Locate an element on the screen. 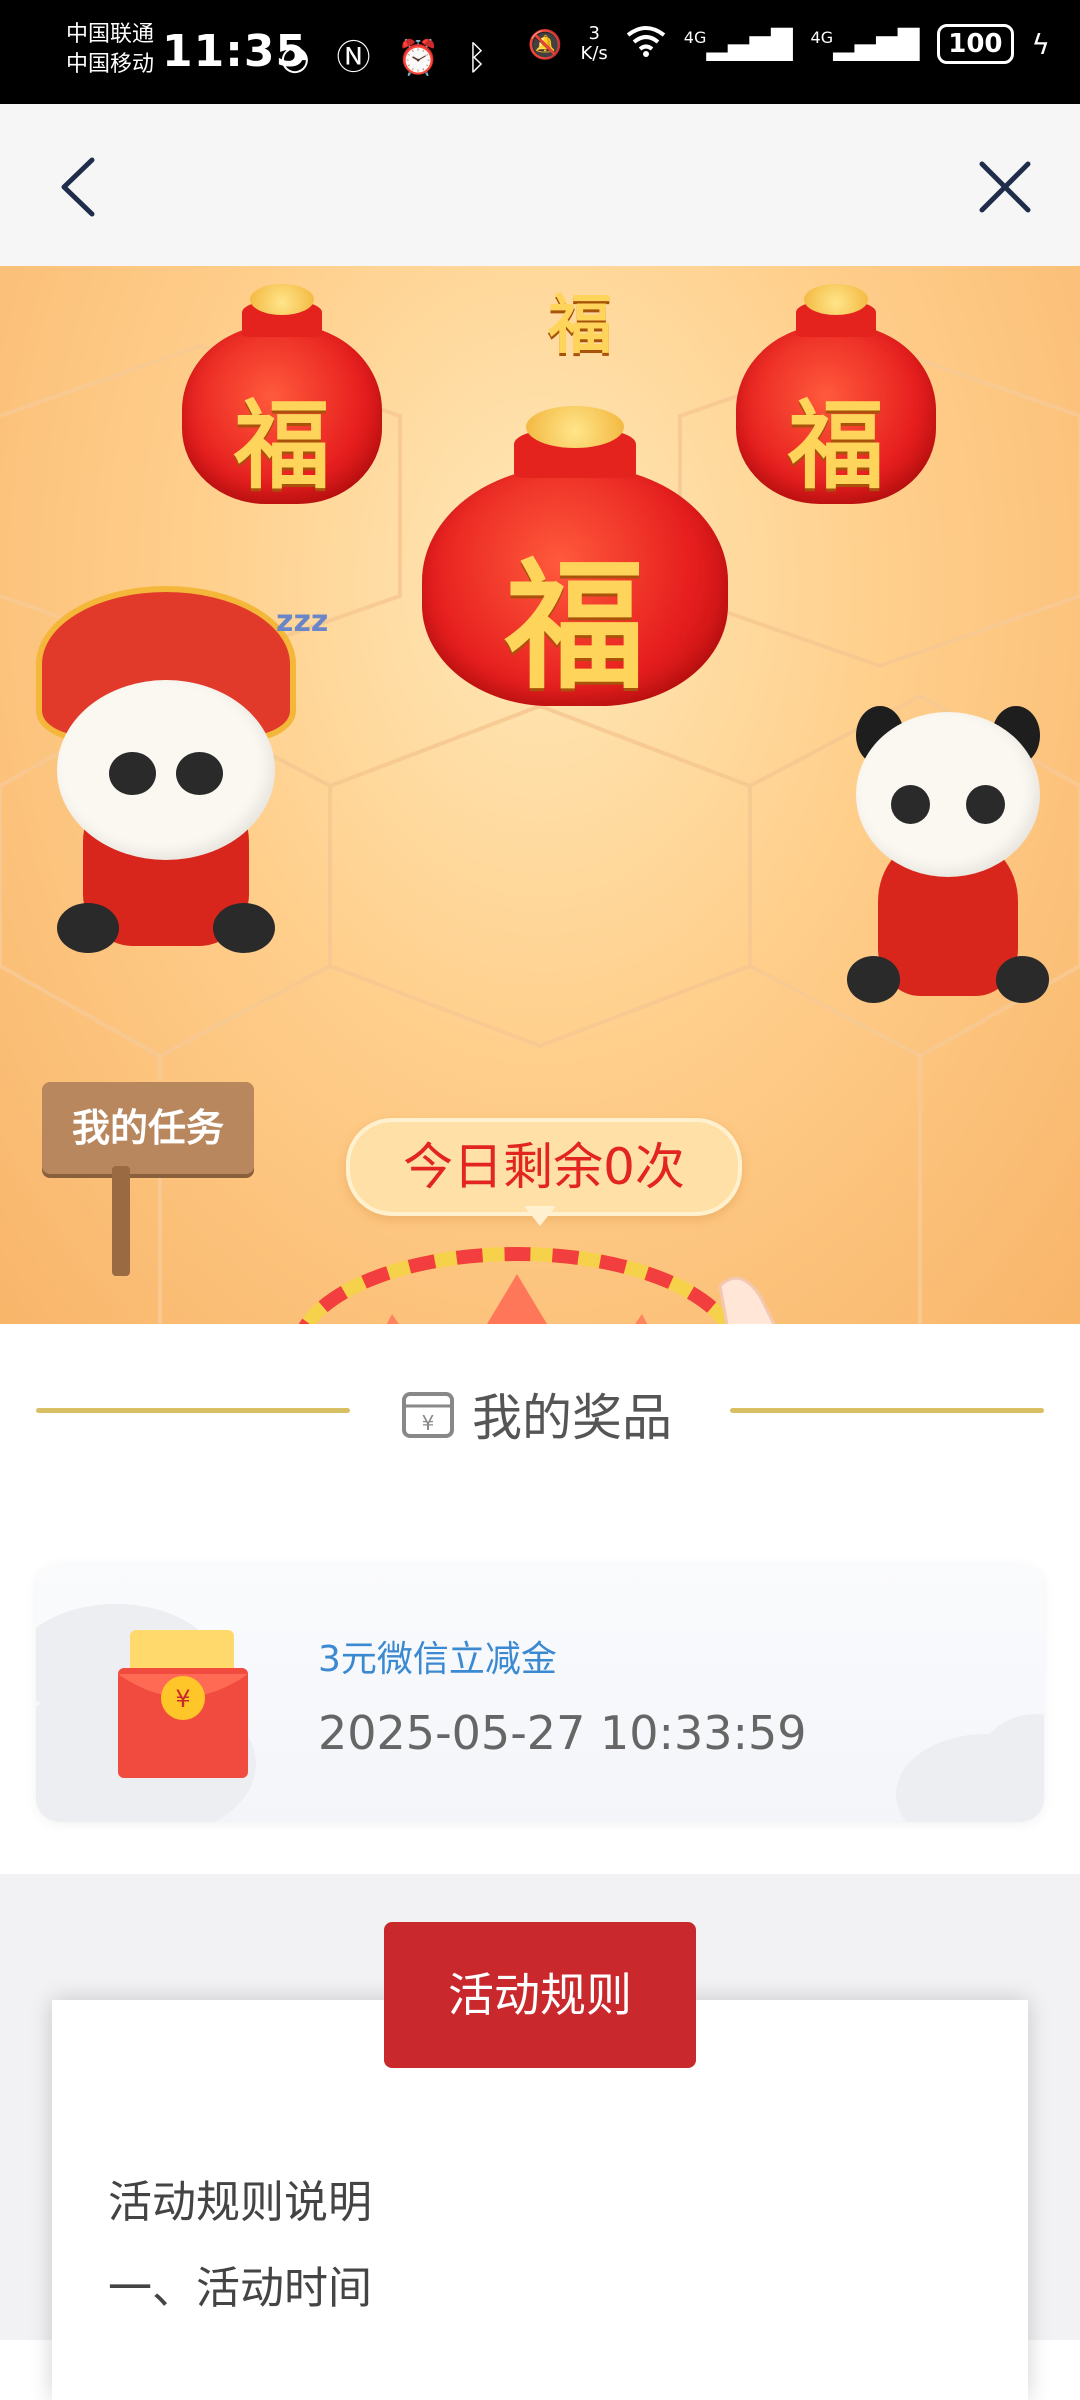  network-speed: 3 K/s is located at coordinates (594, 44).